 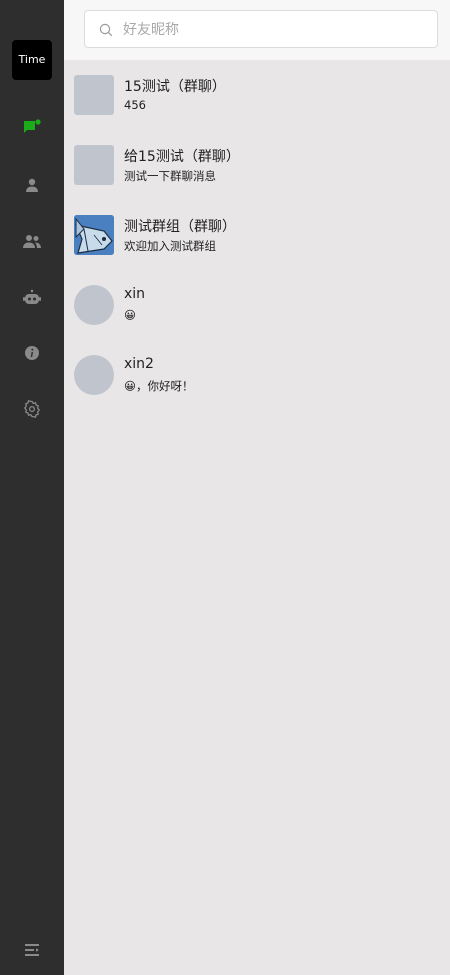 What do you see at coordinates (32, 297) in the screenshot?
I see `robot-icon` at bounding box center [32, 297].